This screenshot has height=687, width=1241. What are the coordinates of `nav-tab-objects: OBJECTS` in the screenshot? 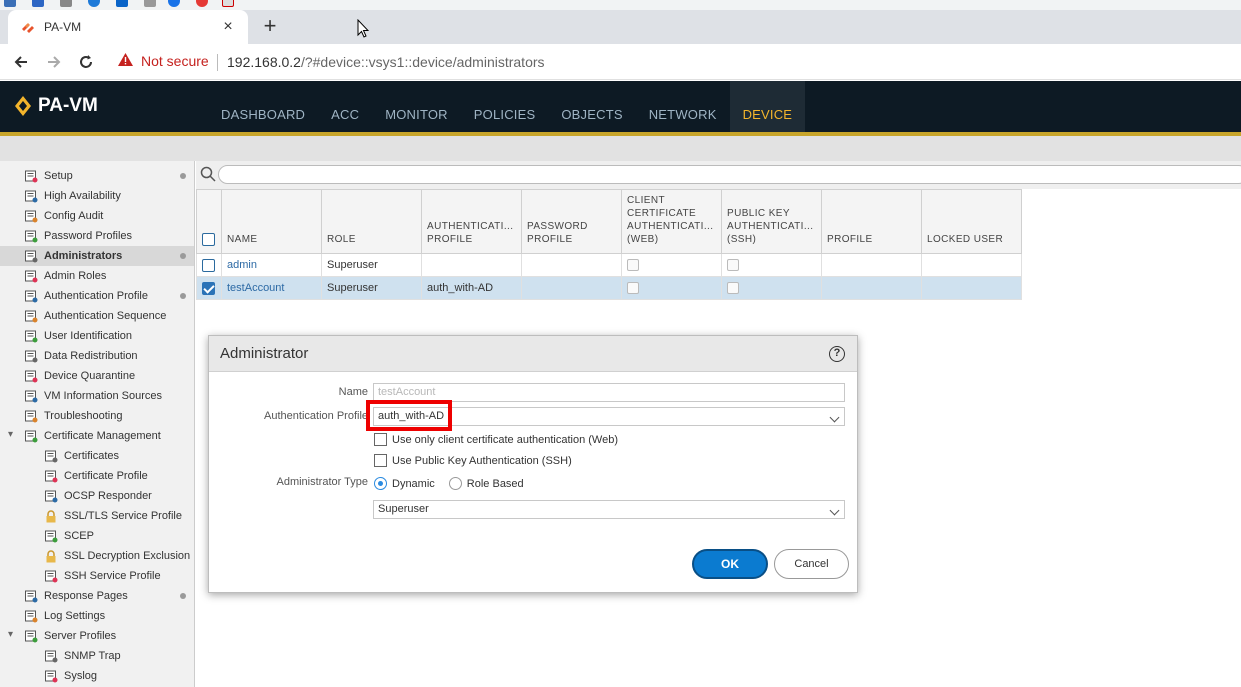 It's located at (591, 106).